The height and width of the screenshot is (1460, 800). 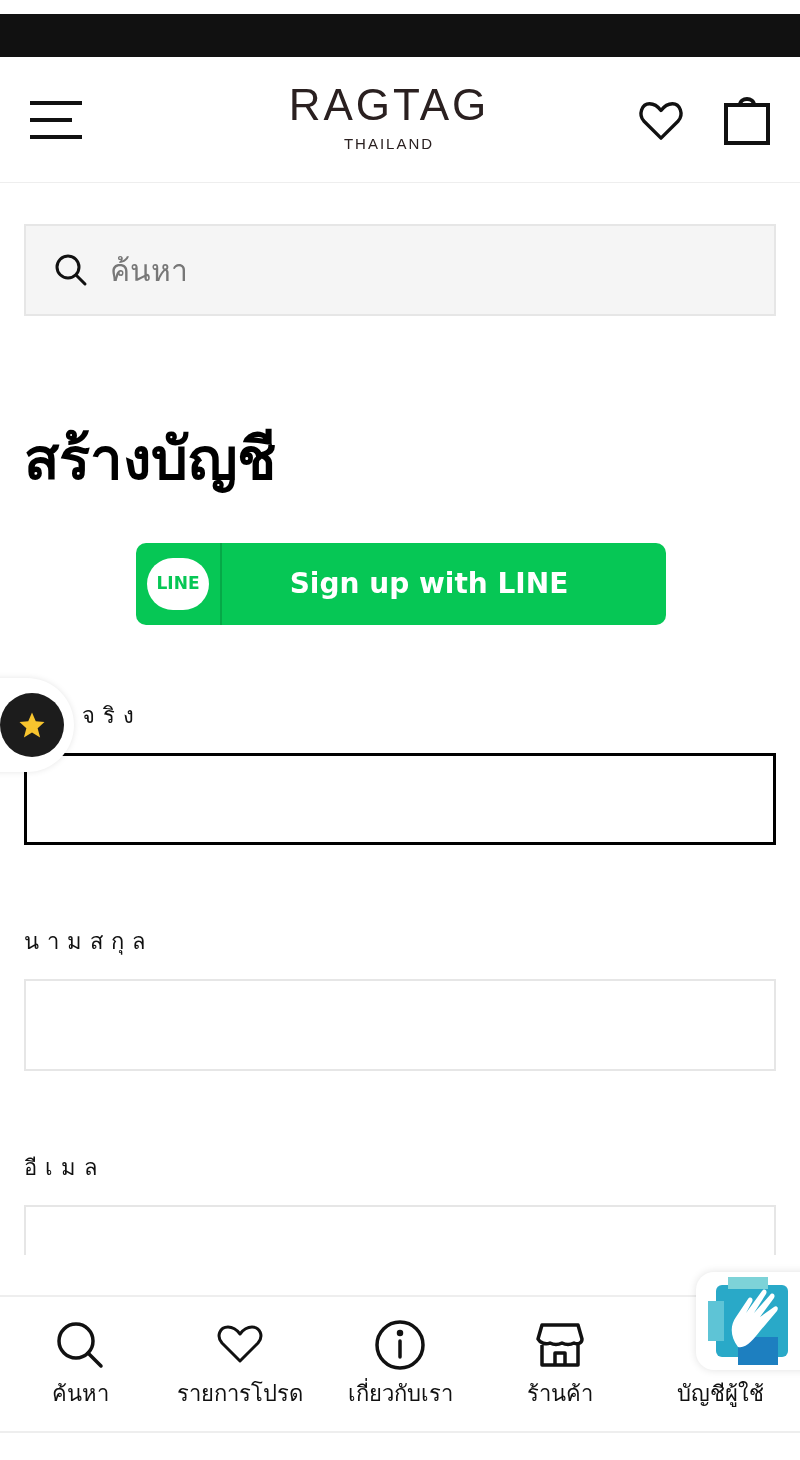 What do you see at coordinates (112, 715) in the screenshot?
I see `field-label: จริง` at bounding box center [112, 715].